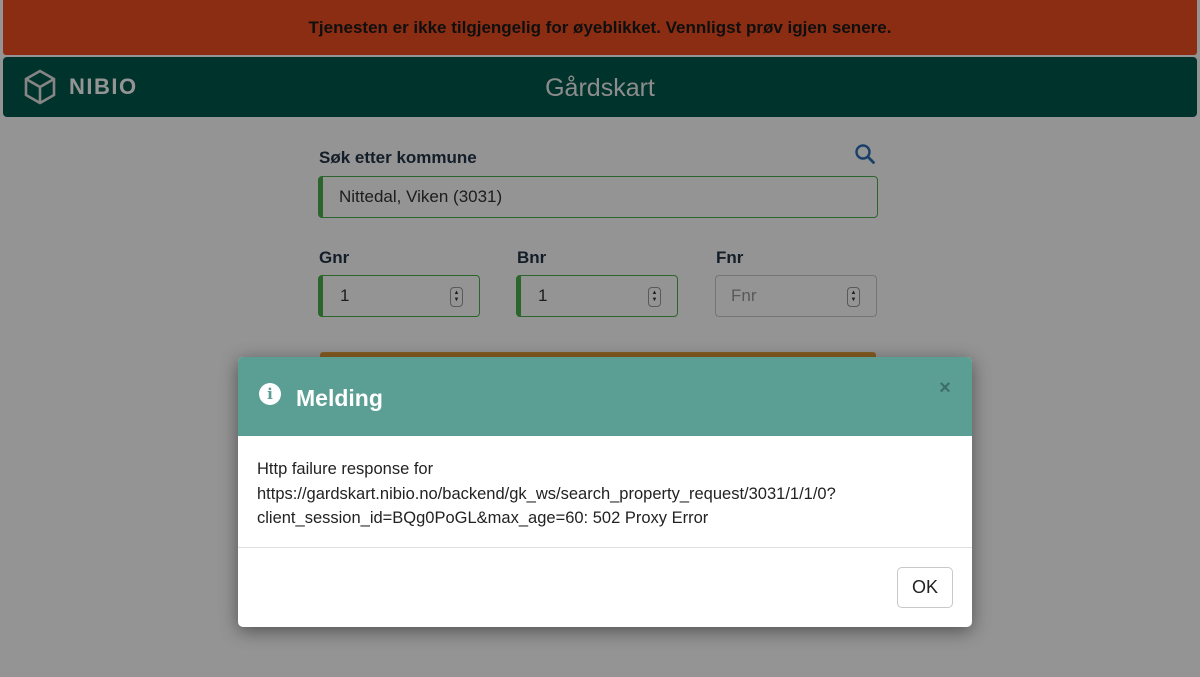 This screenshot has width=1200, height=677. Describe the element at coordinates (925, 587) in the screenshot. I see `ok-button: OK` at that location.